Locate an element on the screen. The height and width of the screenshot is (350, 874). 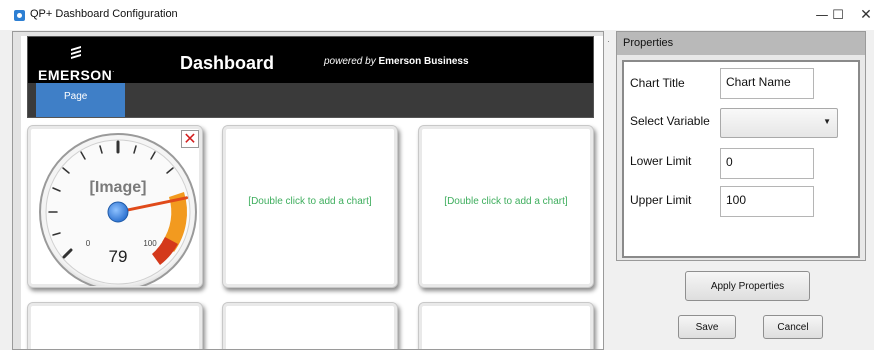
select-variable-dropdown: ▼ is located at coordinates (779, 123).